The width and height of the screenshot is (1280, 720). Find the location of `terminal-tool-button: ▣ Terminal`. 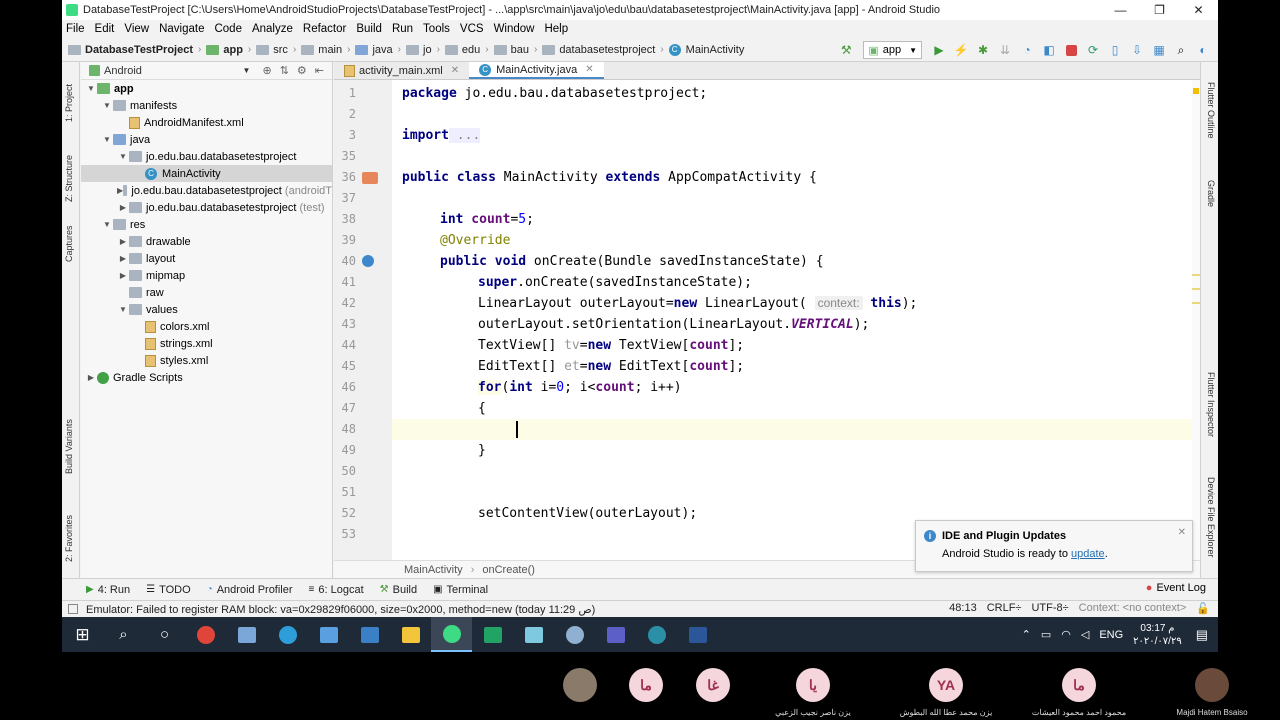

terminal-tool-button: ▣ Terminal is located at coordinates (460, 590).